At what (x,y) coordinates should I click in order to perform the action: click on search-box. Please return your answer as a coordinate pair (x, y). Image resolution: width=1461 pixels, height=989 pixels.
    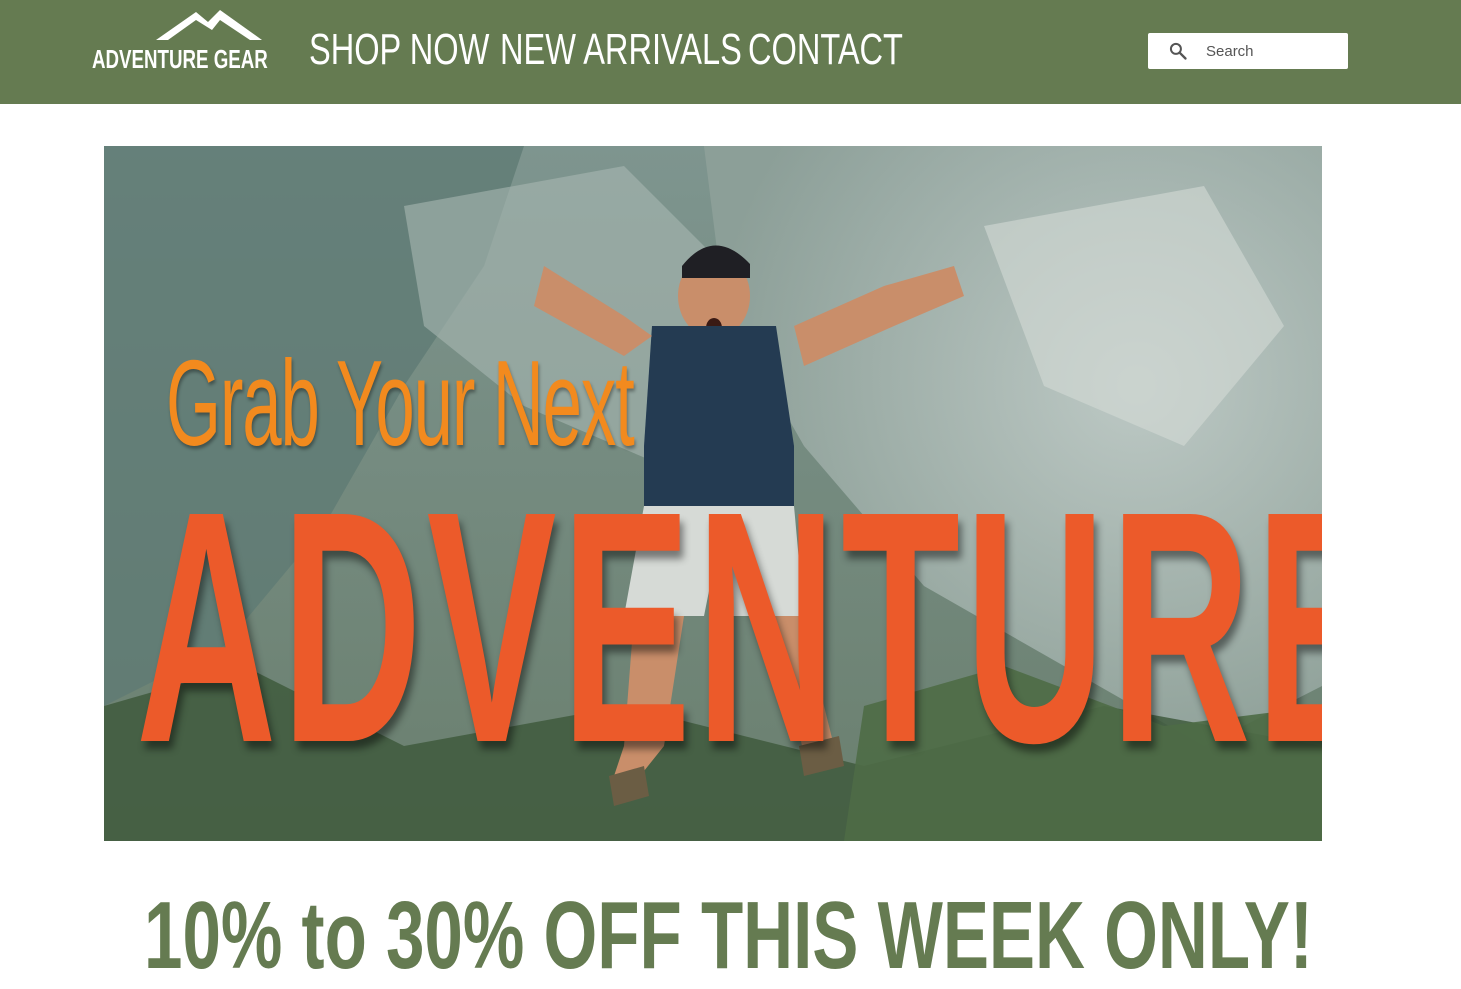
    Looking at the image, I should click on (1248, 51).